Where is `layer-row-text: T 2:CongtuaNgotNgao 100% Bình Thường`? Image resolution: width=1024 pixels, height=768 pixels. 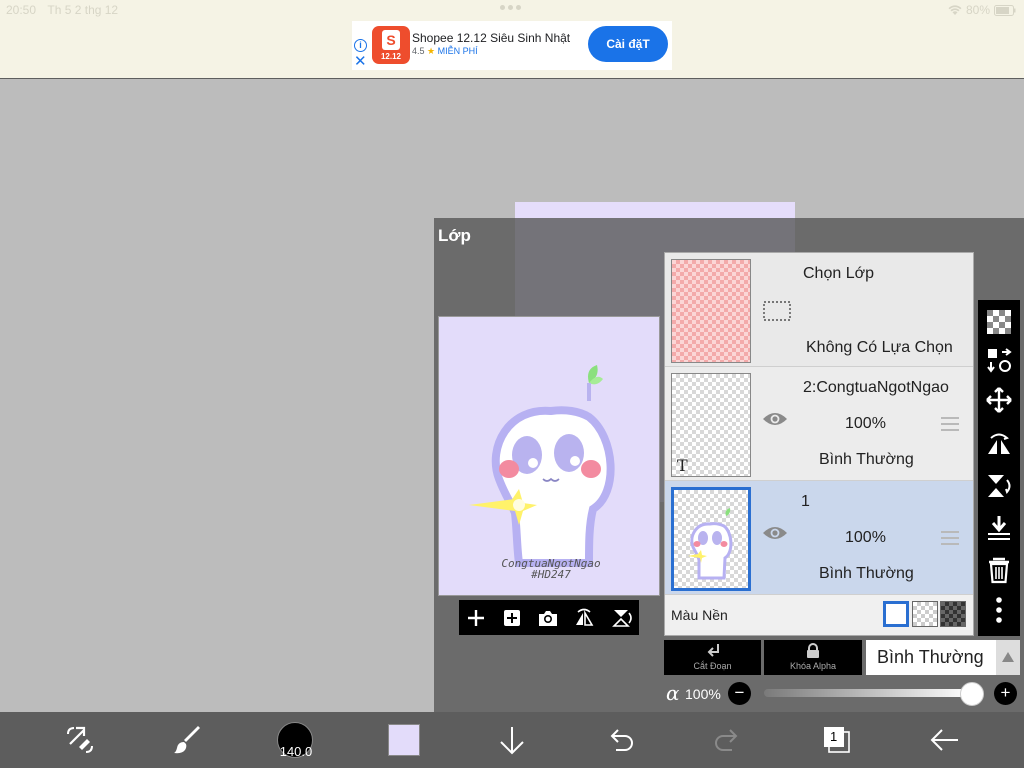
layer-row-text: T 2:CongtuaNgotNgao 100% Bình Thường is located at coordinates (819, 424).